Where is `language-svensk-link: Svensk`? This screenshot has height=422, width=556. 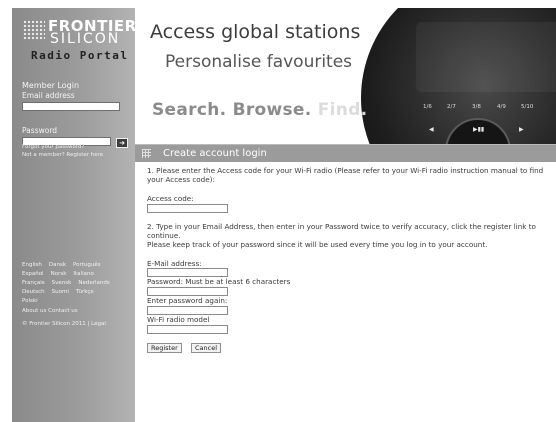 language-svensk-link: Svensk is located at coordinates (62, 283).